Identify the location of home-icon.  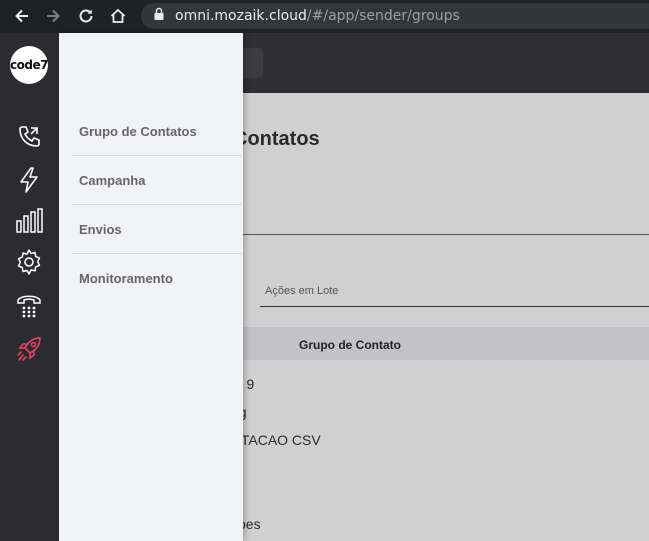
(118, 16).